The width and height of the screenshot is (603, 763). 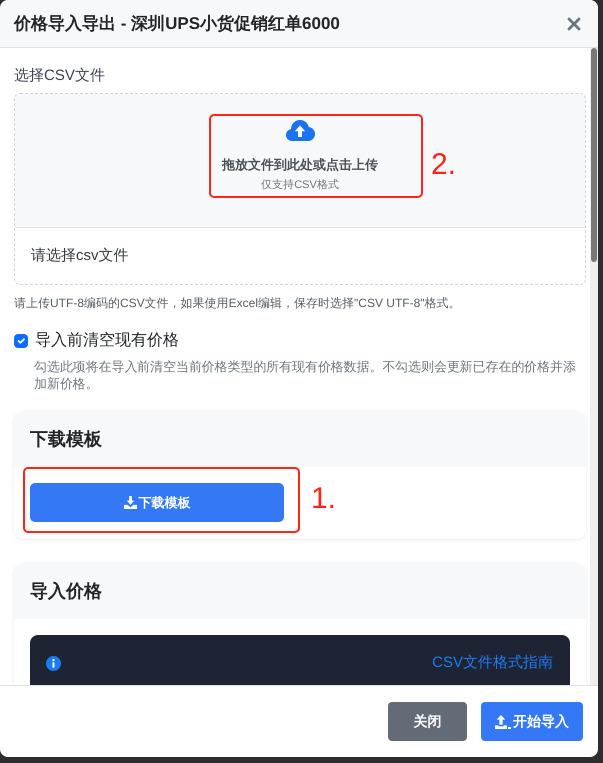 I want to click on close-icon, so click(x=574, y=23).